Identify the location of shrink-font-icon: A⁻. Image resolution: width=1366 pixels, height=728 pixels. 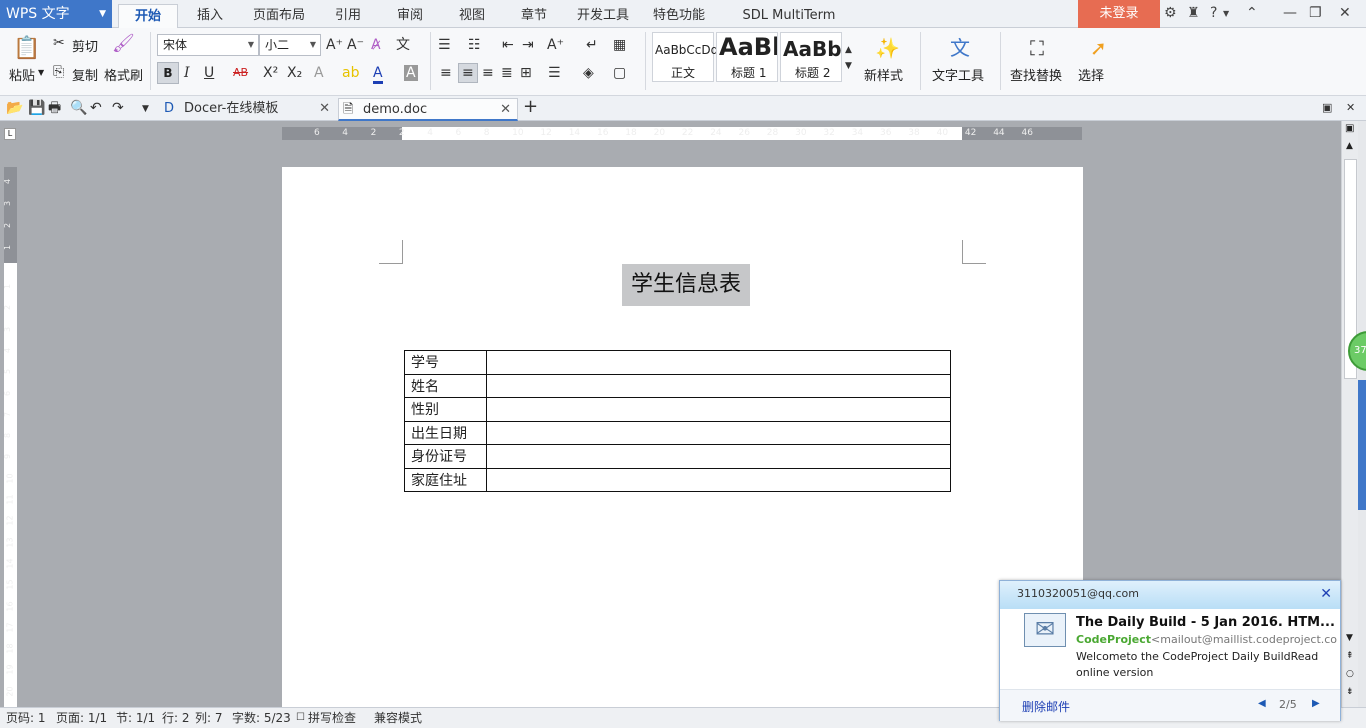
(355, 45).